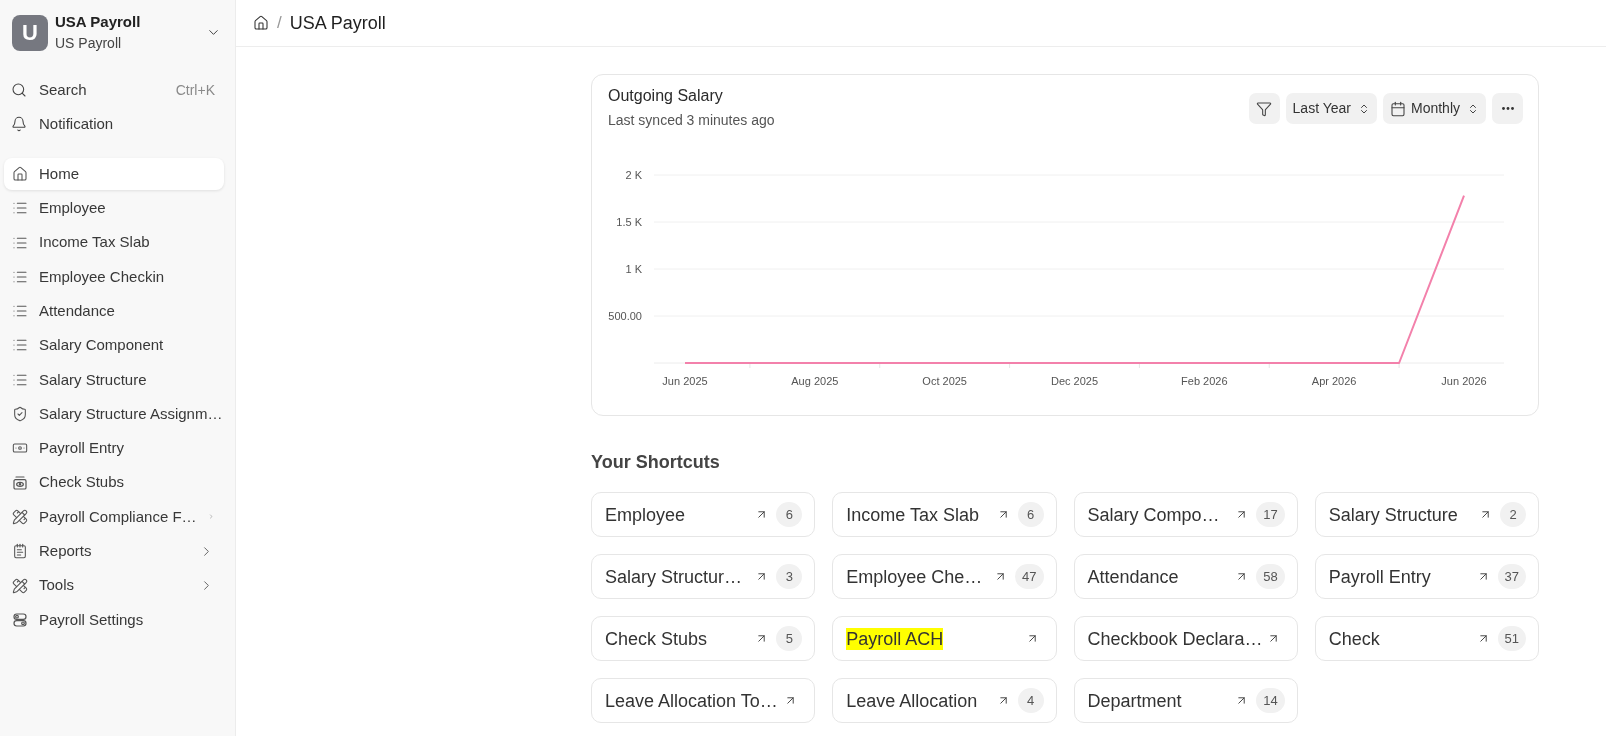 The image size is (1606, 736). Describe the element at coordinates (195, 90) in the screenshot. I see `shortcut-hint: Ctrl+K` at that location.